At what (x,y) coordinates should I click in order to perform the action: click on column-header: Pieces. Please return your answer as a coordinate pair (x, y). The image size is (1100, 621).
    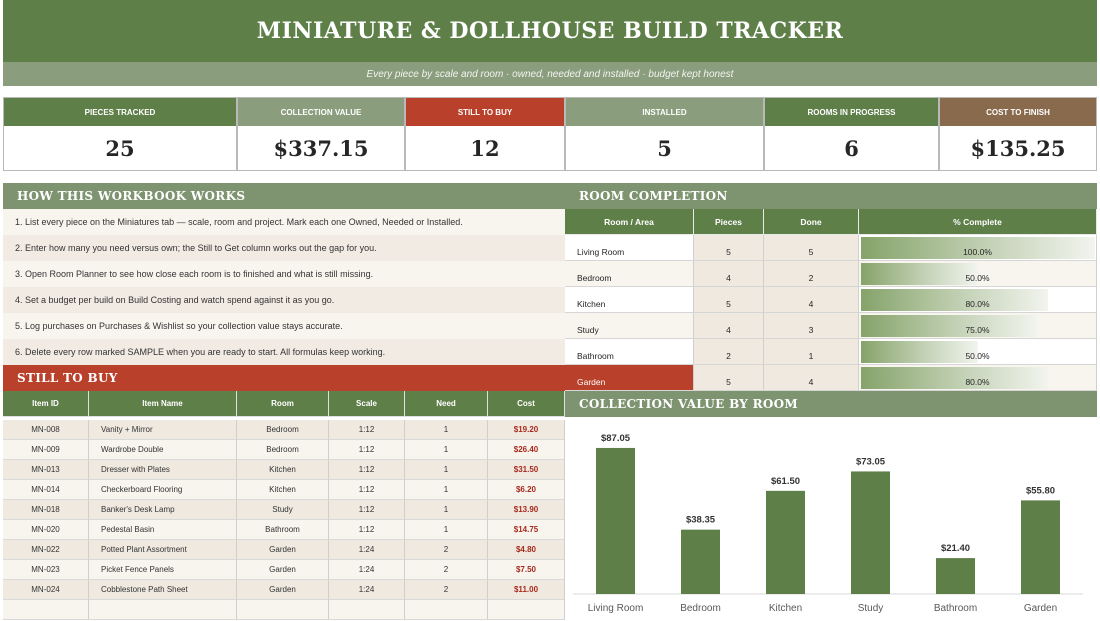
    Looking at the image, I should click on (729, 222).